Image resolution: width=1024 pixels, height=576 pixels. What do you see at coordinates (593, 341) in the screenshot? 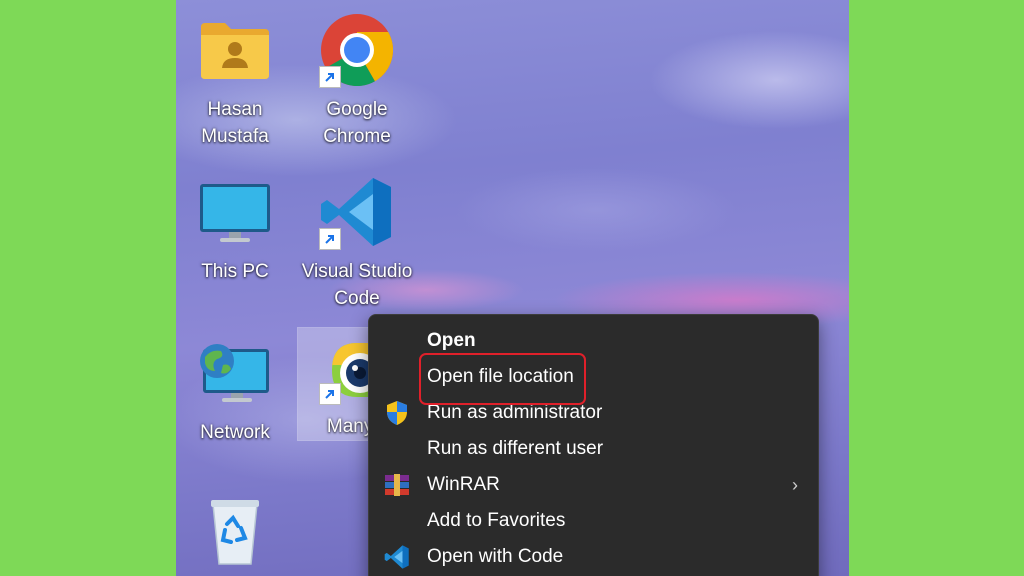
I see `menu-item-open: Open` at bounding box center [593, 341].